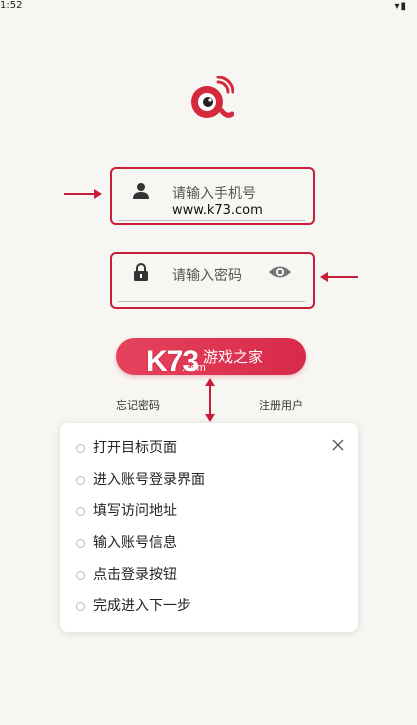 Image resolution: width=417 pixels, height=725 pixels. I want to click on password-placeholder: 请输入密码, so click(207, 276).